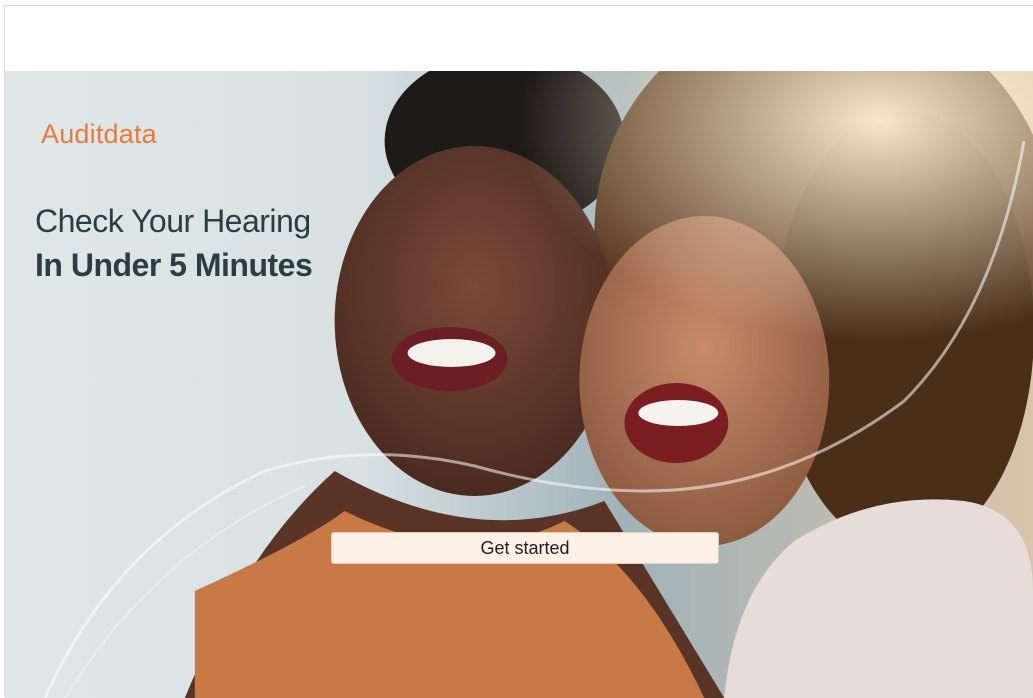 This screenshot has height=698, width=1033. I want to click on headline-line-1: Check Your Hearing, so click(173, 221).